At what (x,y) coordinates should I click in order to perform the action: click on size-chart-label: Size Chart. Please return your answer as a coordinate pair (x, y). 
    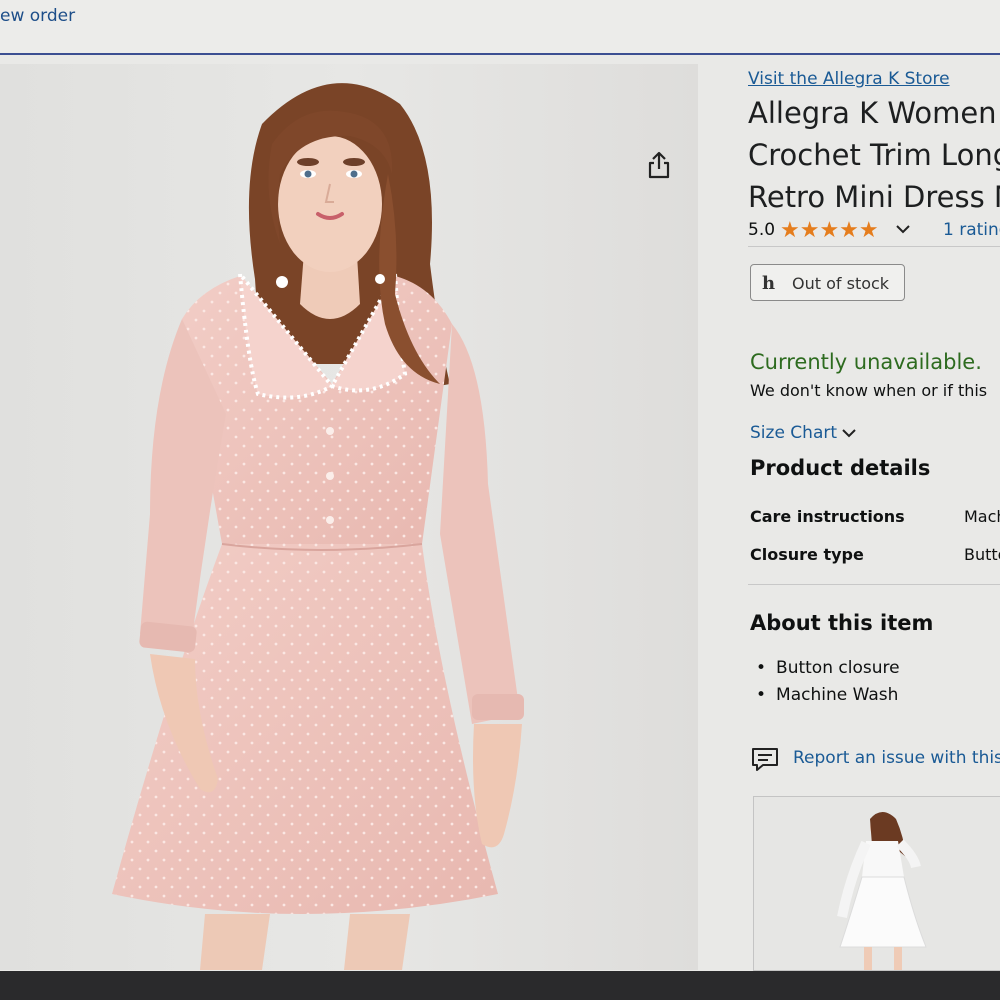
    Looking at the image, I should click on (794, 433).